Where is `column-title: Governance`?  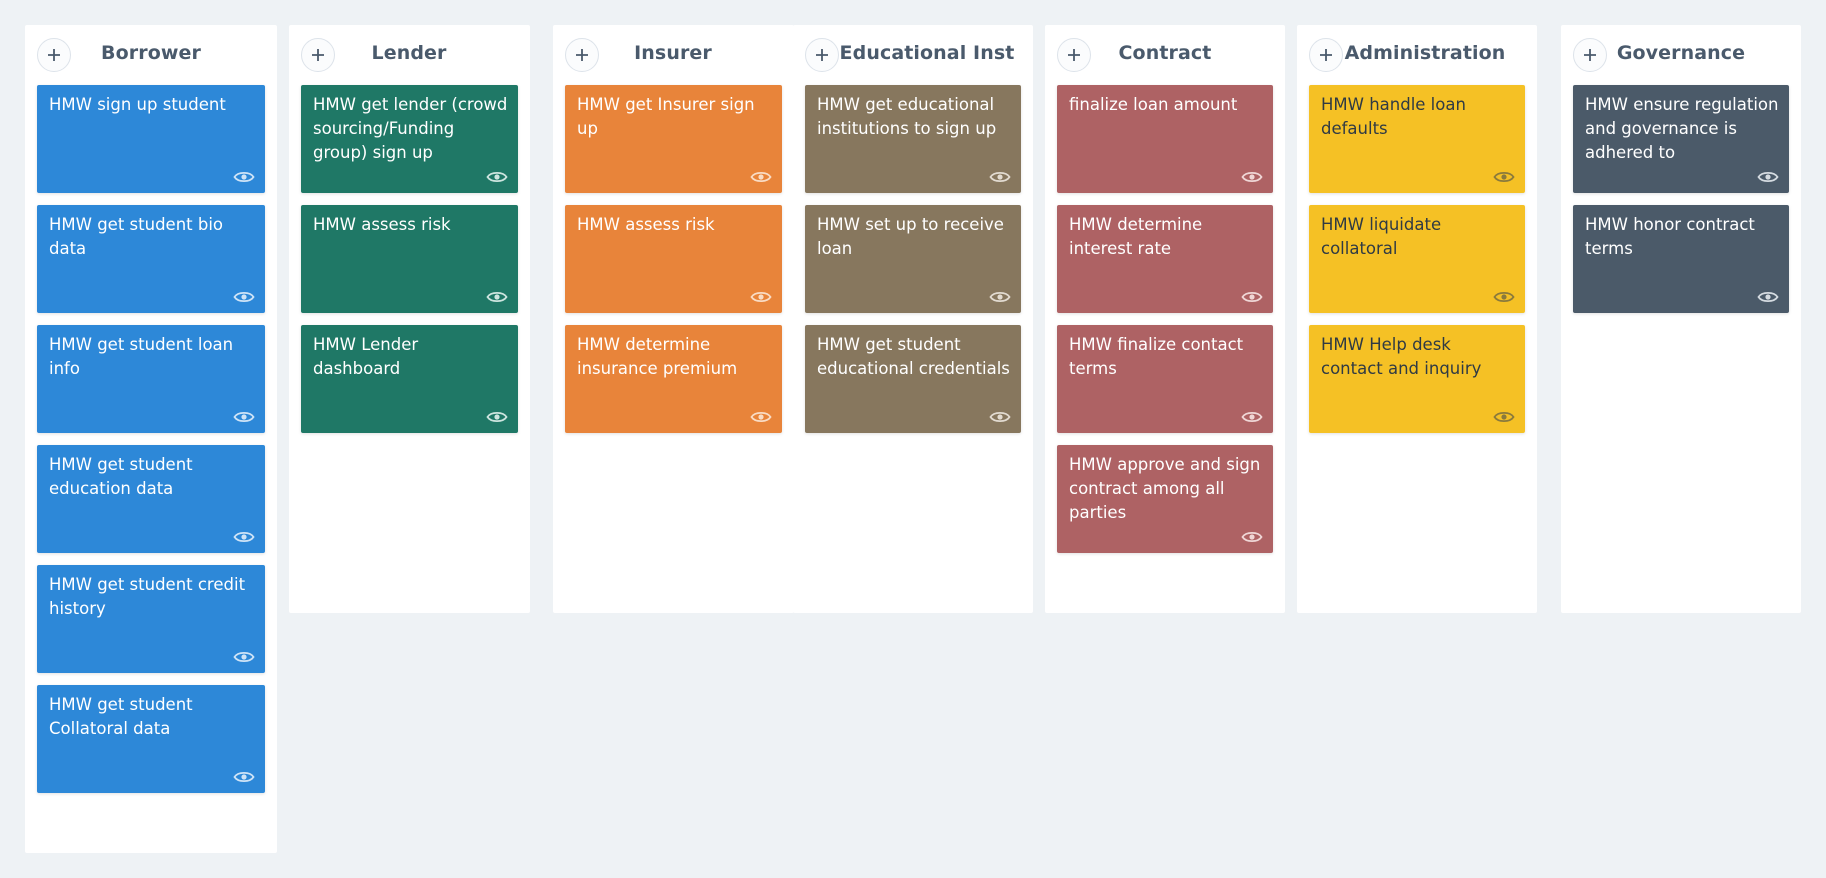 column-title: Governance is located at coordinates (1681, 53).